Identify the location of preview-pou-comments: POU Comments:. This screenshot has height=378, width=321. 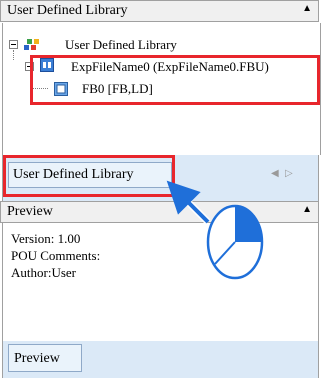
(56, 255).